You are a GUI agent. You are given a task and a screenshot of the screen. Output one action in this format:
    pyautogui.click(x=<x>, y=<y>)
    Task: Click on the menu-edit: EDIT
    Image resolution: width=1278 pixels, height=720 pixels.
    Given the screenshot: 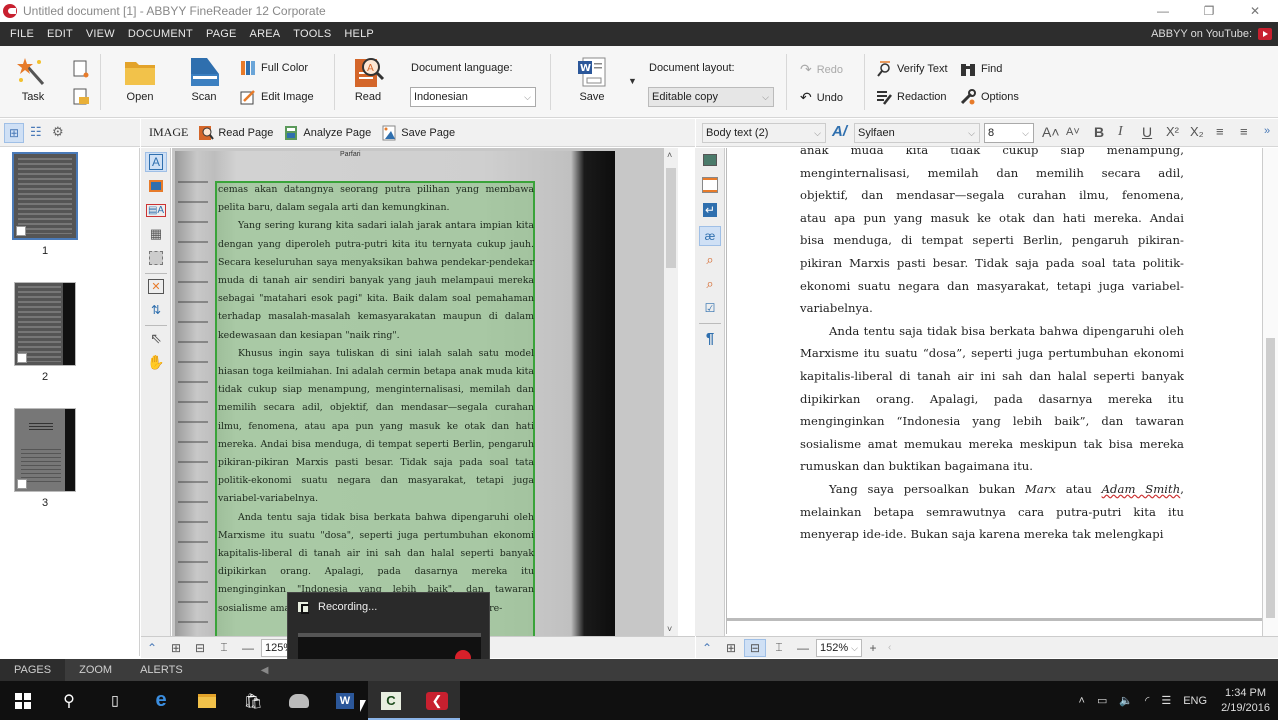 What is the action you would take?
    pyautogui.click(x=60, y=34)
    